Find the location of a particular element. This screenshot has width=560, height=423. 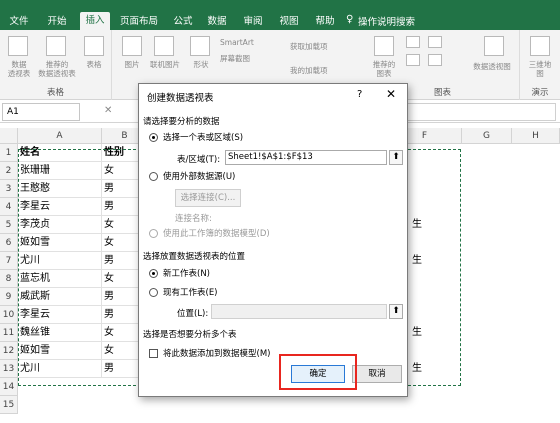

radio-existing-worksheet is located at coordinates (153, 292).